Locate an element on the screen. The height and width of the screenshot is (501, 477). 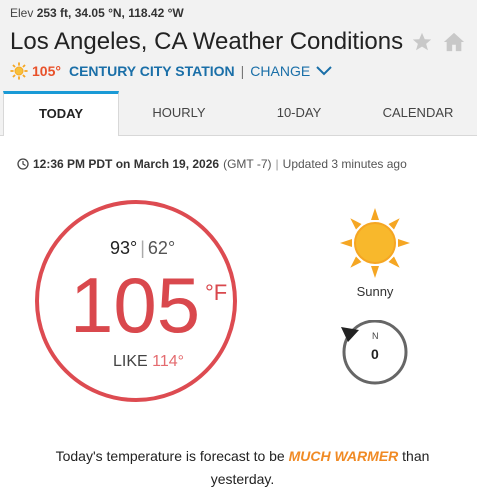
feels-like: LIKE 114° is located at coordinates (148, 362).